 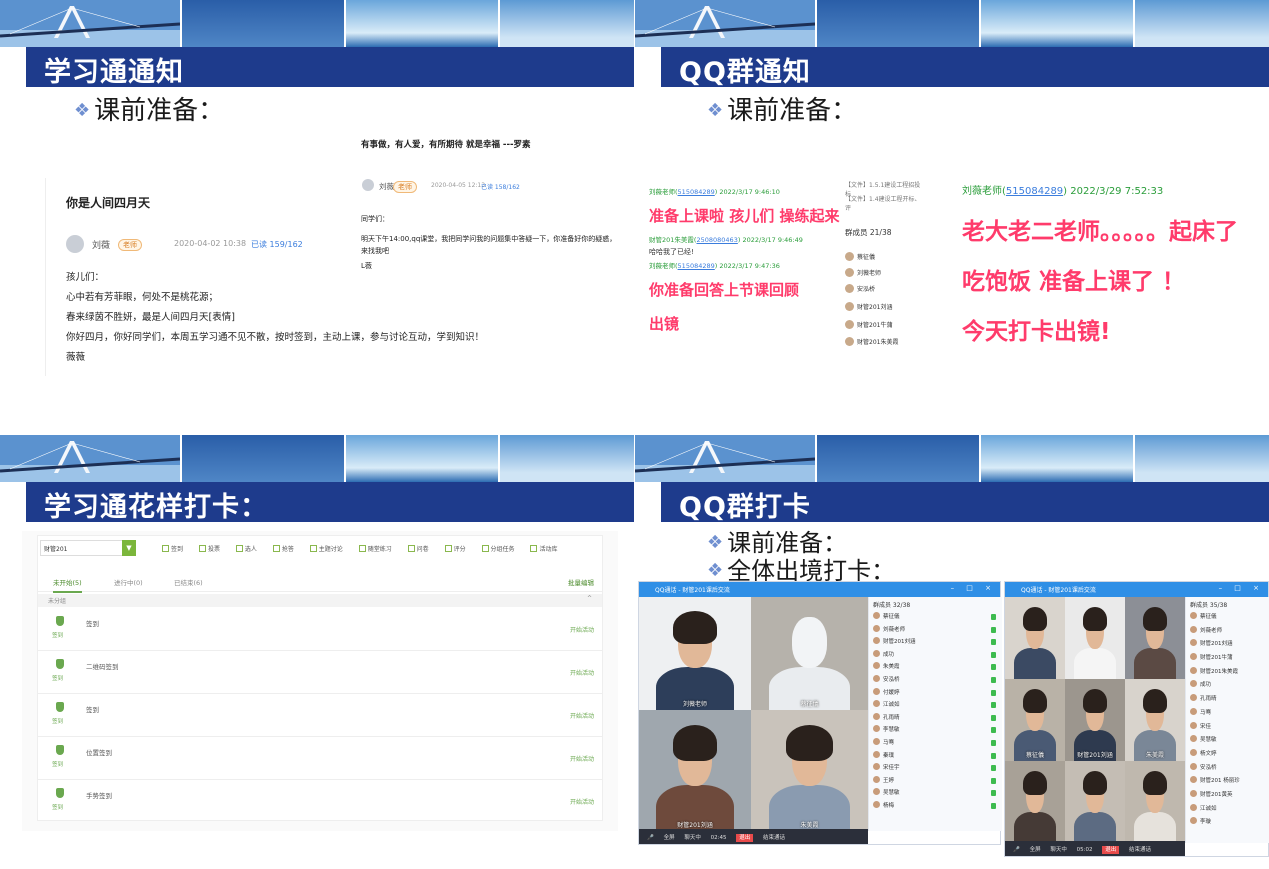 I want to click on member-item: 宋佳宇, so click(x=935, y=769).